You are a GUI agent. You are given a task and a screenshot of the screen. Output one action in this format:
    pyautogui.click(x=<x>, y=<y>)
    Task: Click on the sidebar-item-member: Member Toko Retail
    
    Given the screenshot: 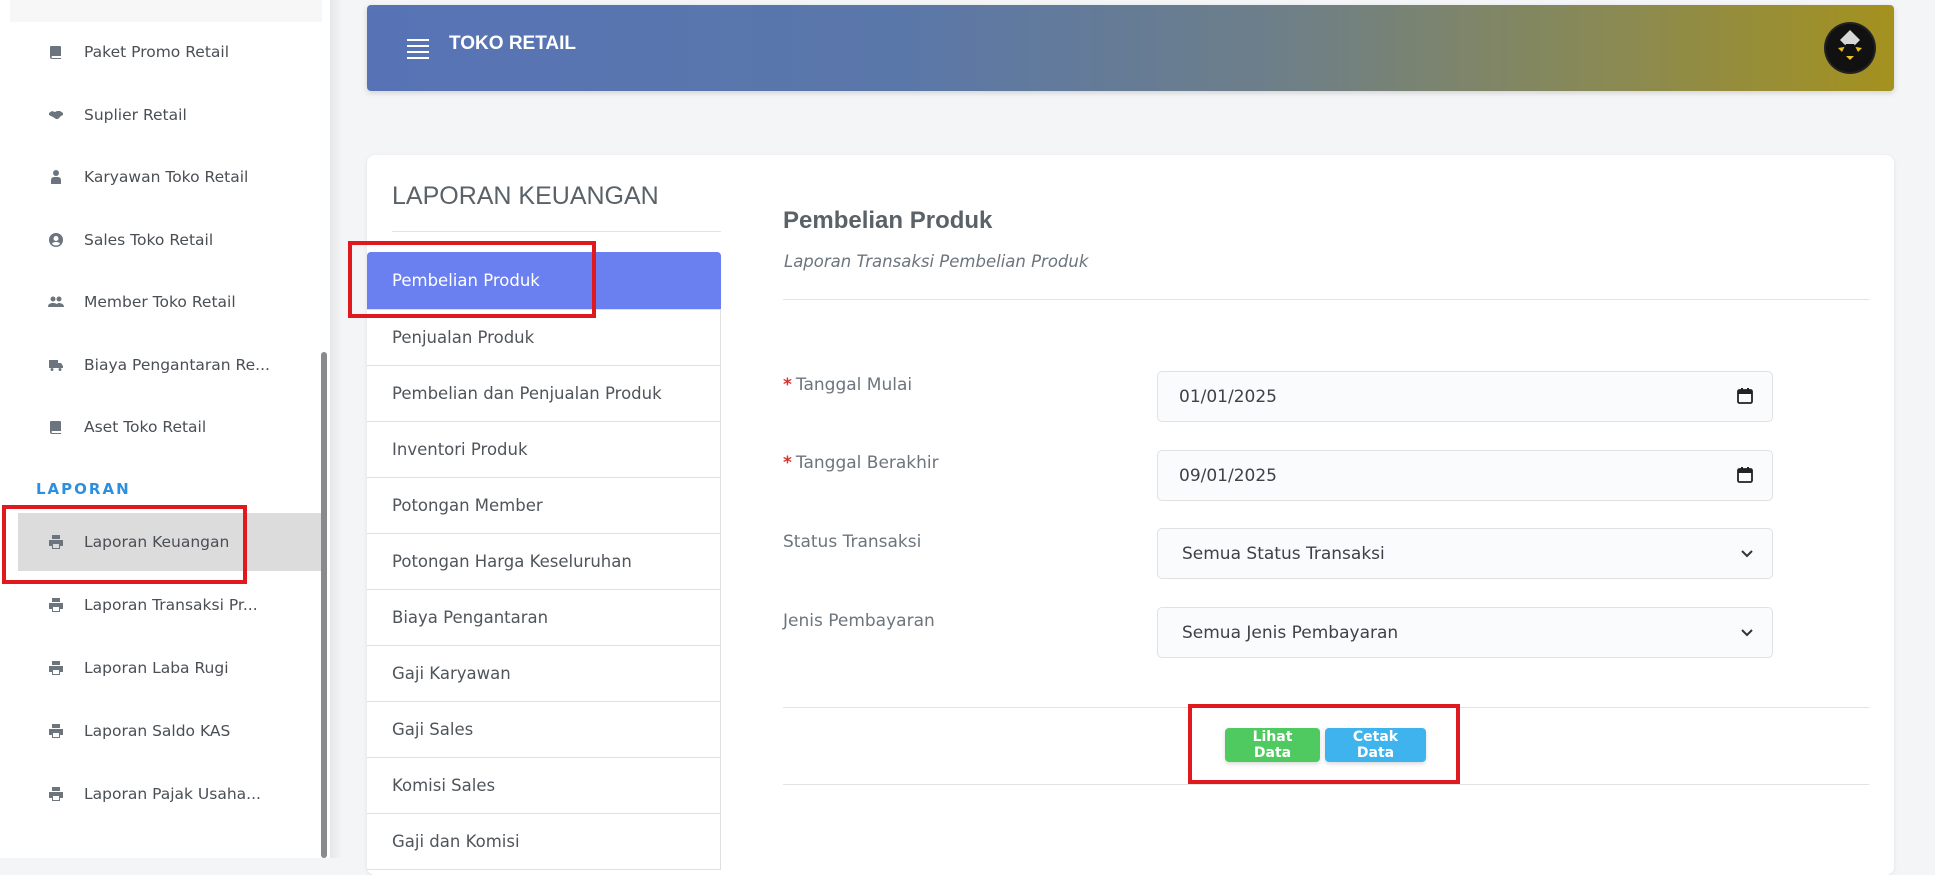 What is the action you would take?
    pyautogui.click(x=170, y=302)
    